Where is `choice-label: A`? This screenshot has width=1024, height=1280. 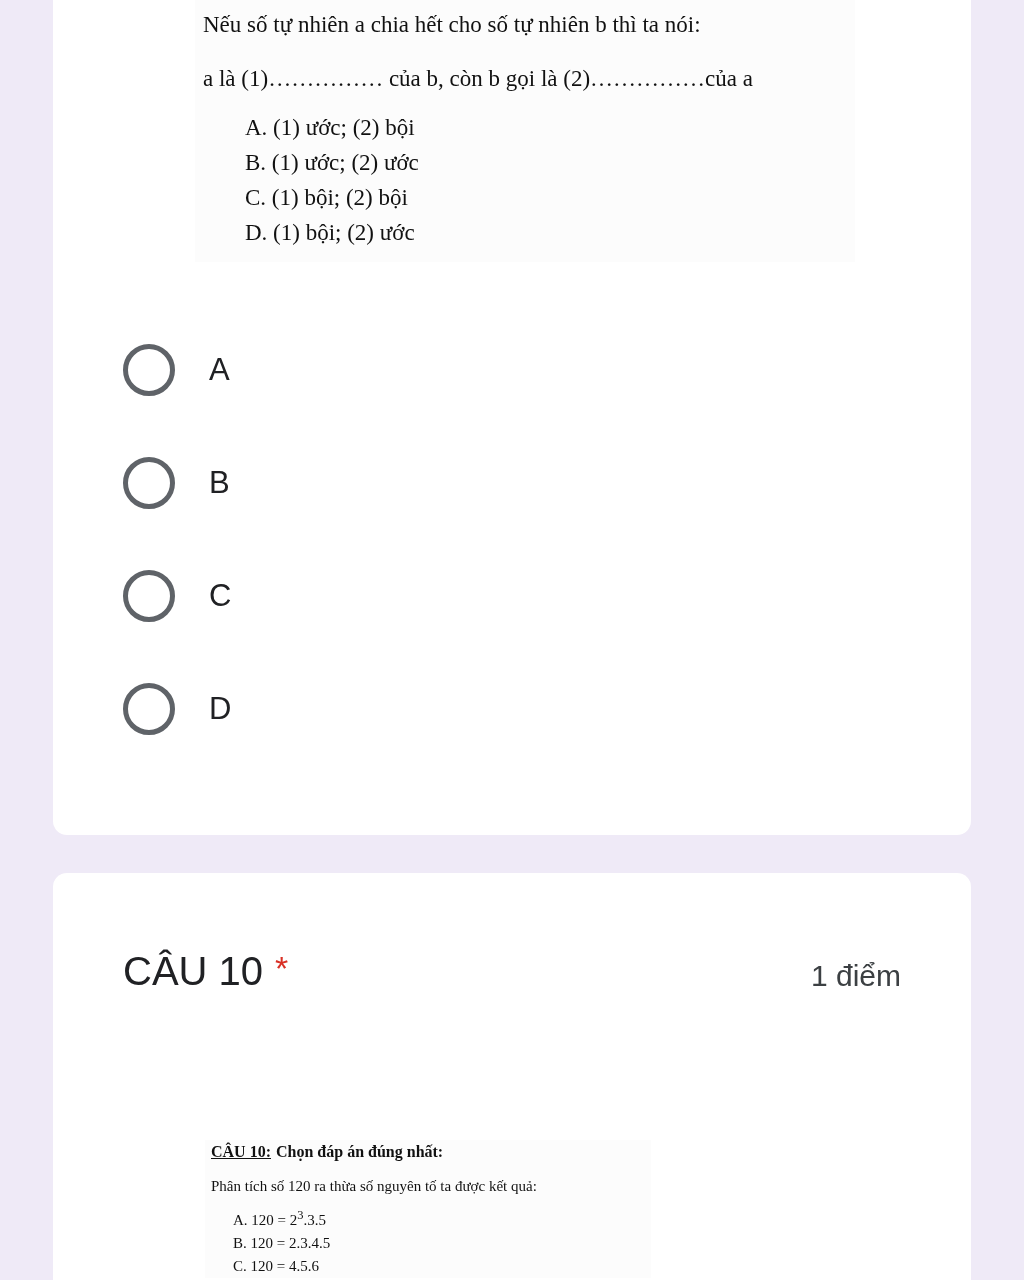 choice-label: A is located at coordinates (219, 370).